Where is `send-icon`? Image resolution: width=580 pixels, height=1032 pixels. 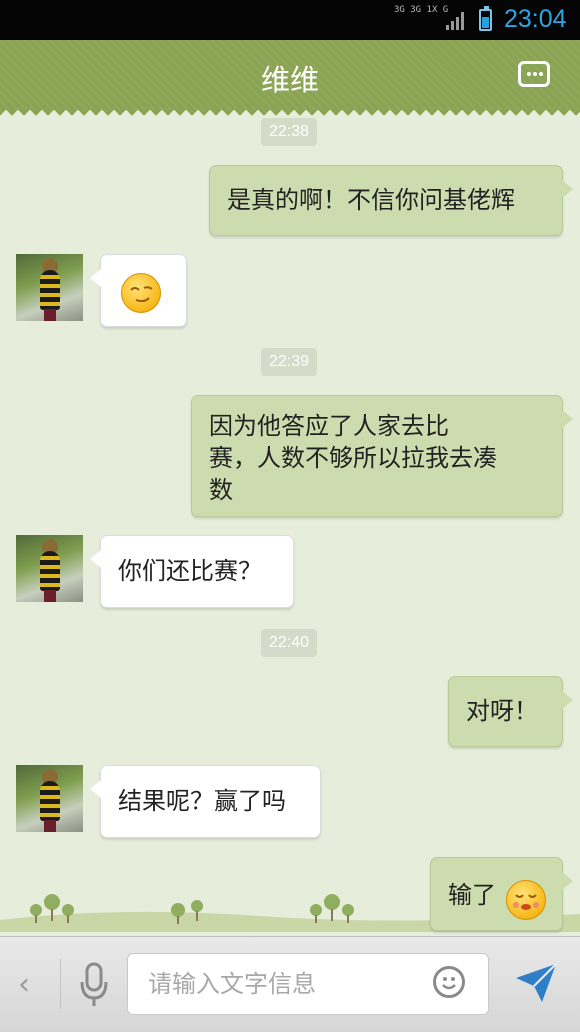 send-icon is located at coordinates (536, 983).